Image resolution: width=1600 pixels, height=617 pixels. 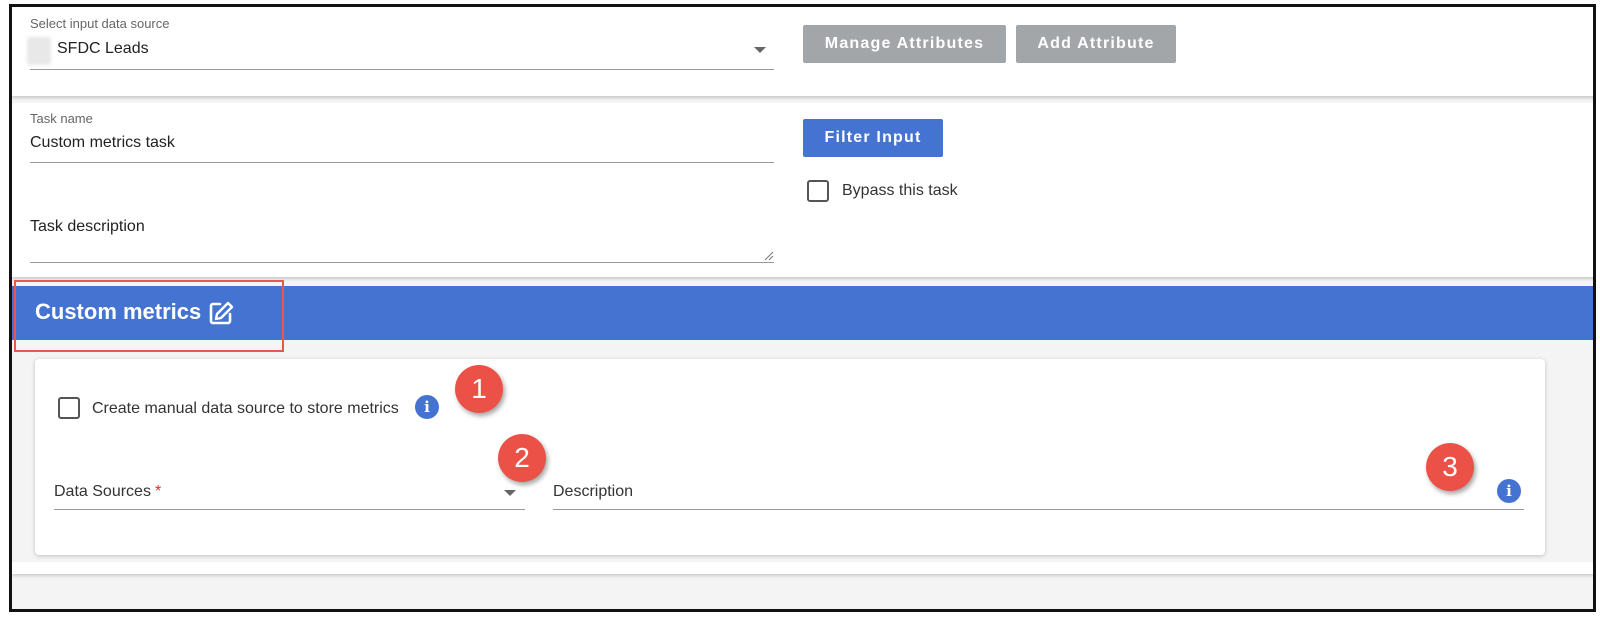 What do you see at coordinates (402, 262) in the screenshot?
I see `task-description-underline` at bounding box center [402, 262].